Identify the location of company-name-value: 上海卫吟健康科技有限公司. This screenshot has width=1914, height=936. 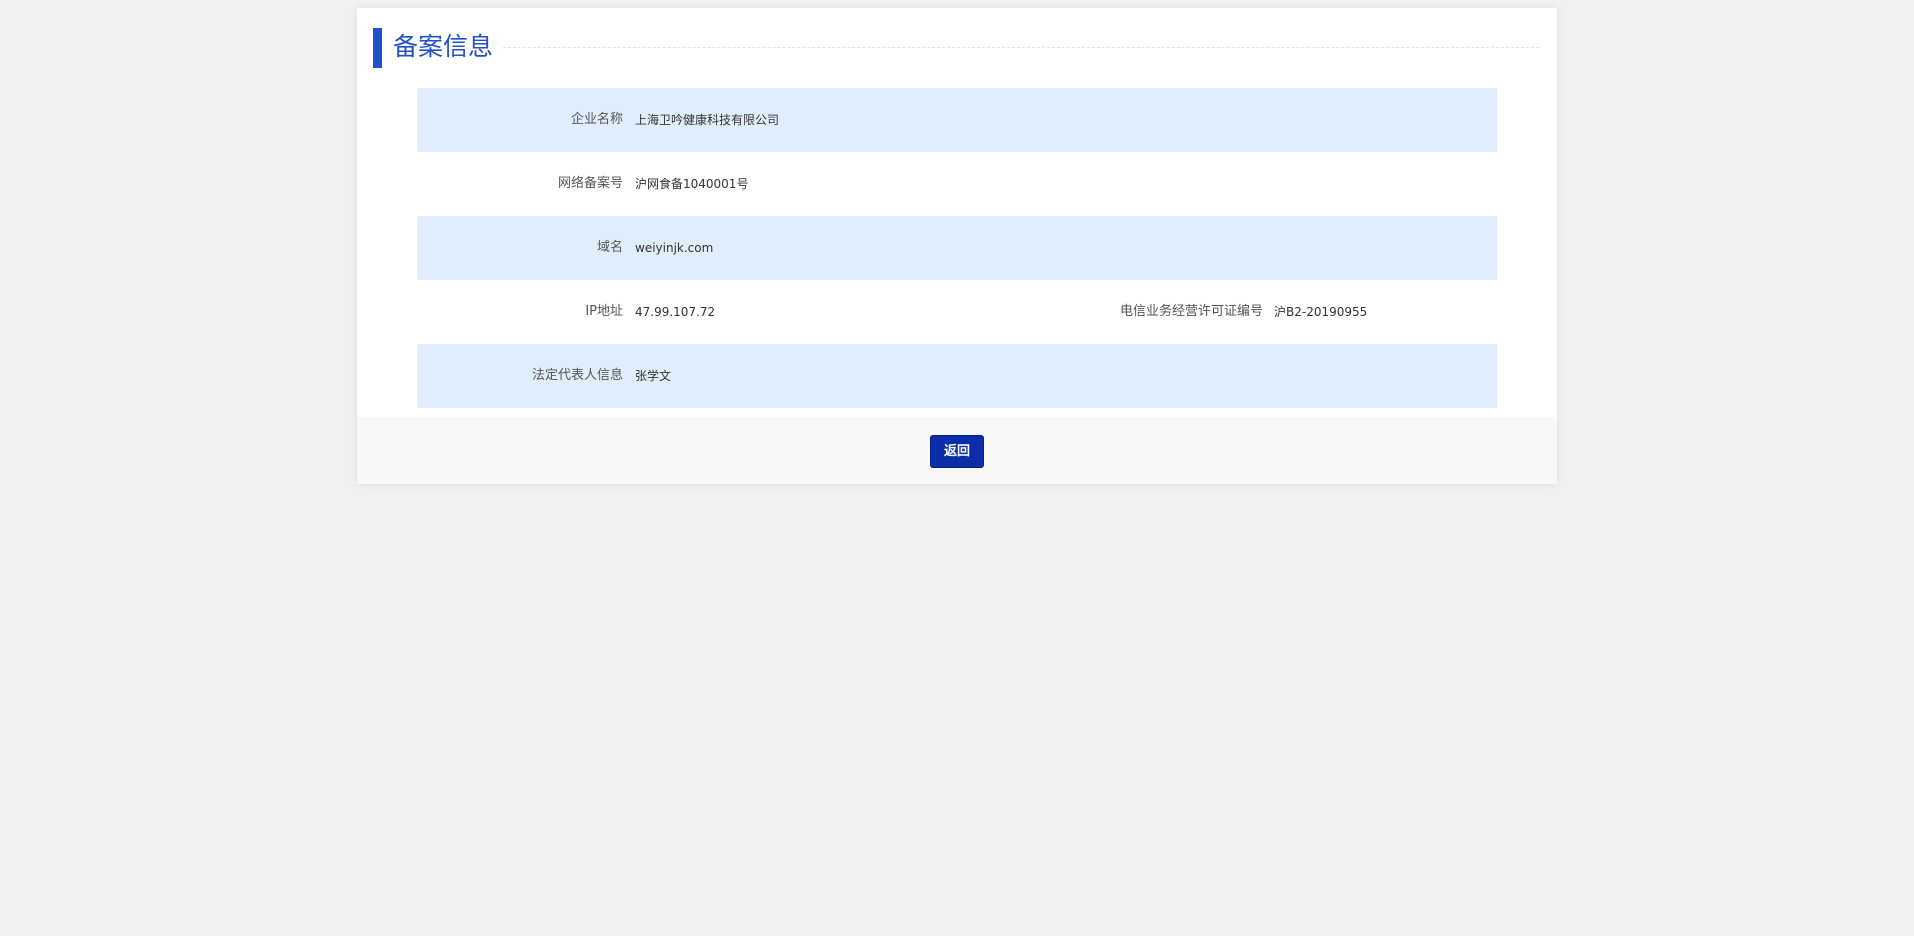
(707, 120).